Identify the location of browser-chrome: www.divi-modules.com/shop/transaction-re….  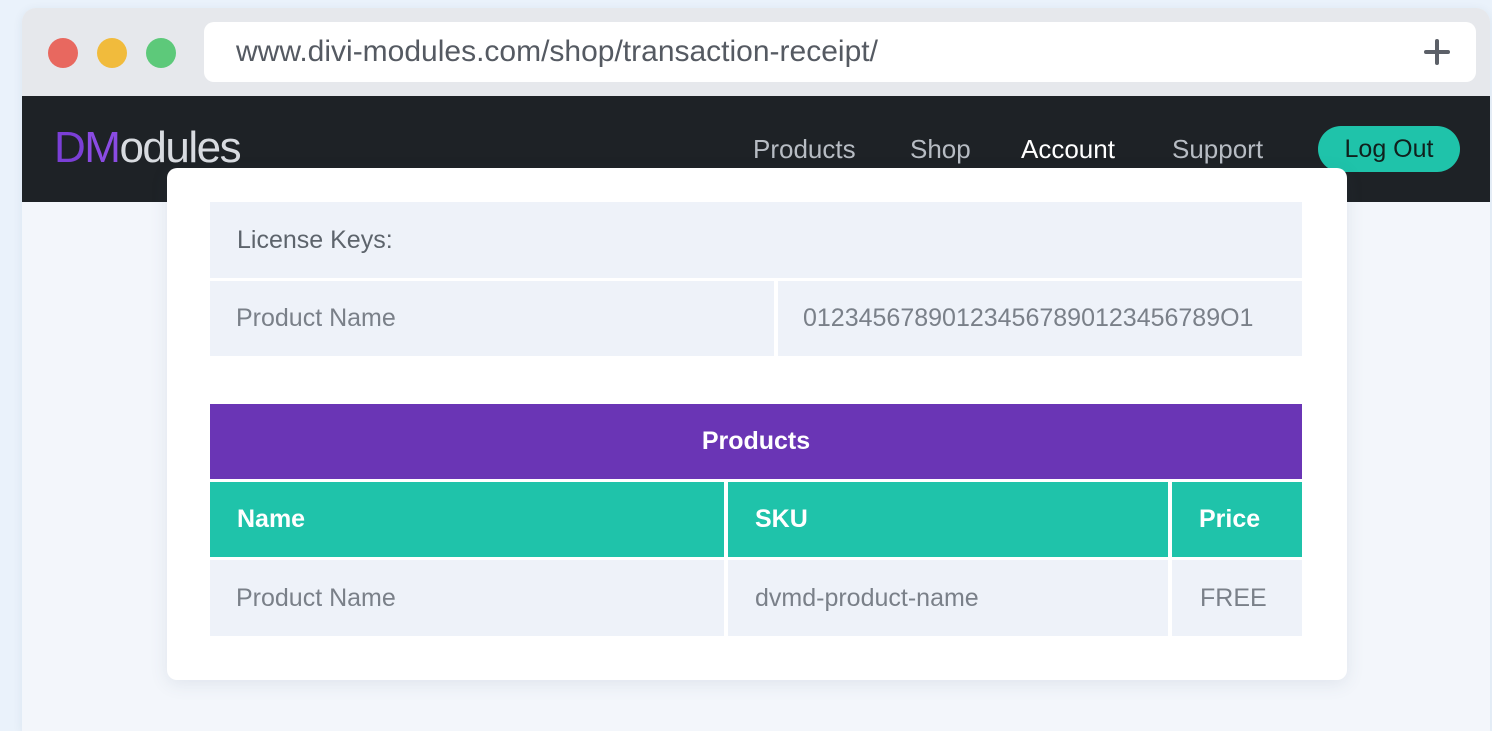
(756, 52).